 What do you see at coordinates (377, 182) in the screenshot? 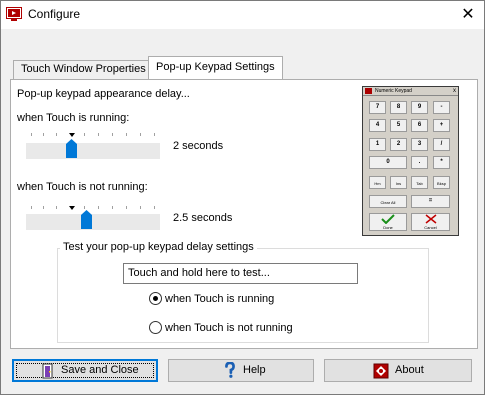
I see `keypad-key: Hm` at bounding box center [377, 182].